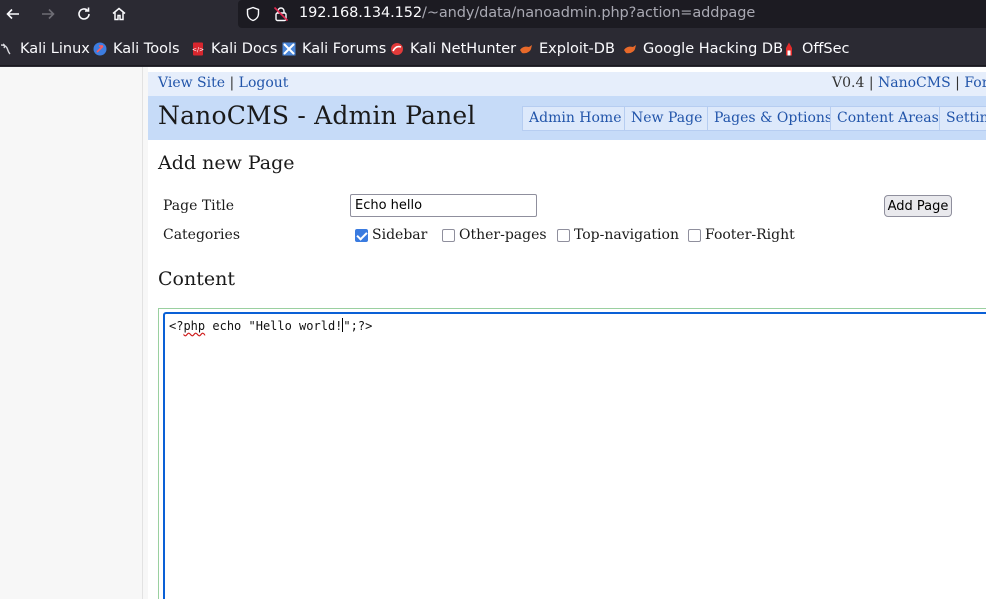 This screenshot has height=599, width=986. Describe the element at coordinates (5, 49) in the screenshot. I see `kali-dragon-icon` at that location.